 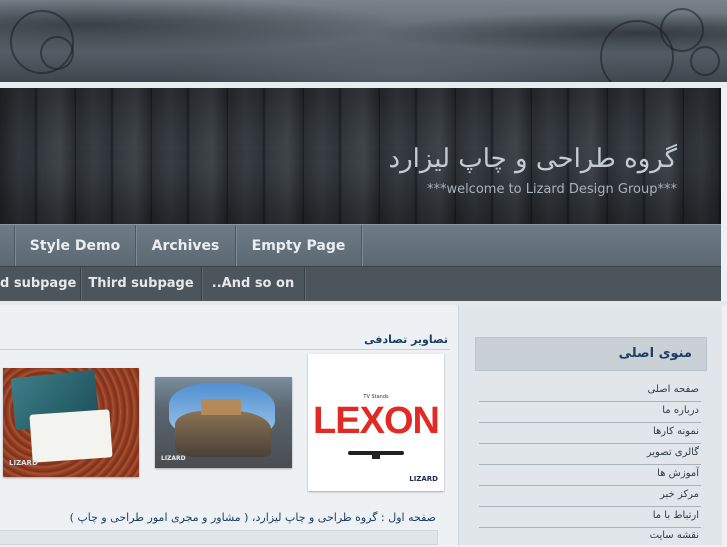 What do you see at coordinates (590, 496) in the screenshot?
I see `sidebar-item-news: مرکز خبر` at bounding box center [590, 496].